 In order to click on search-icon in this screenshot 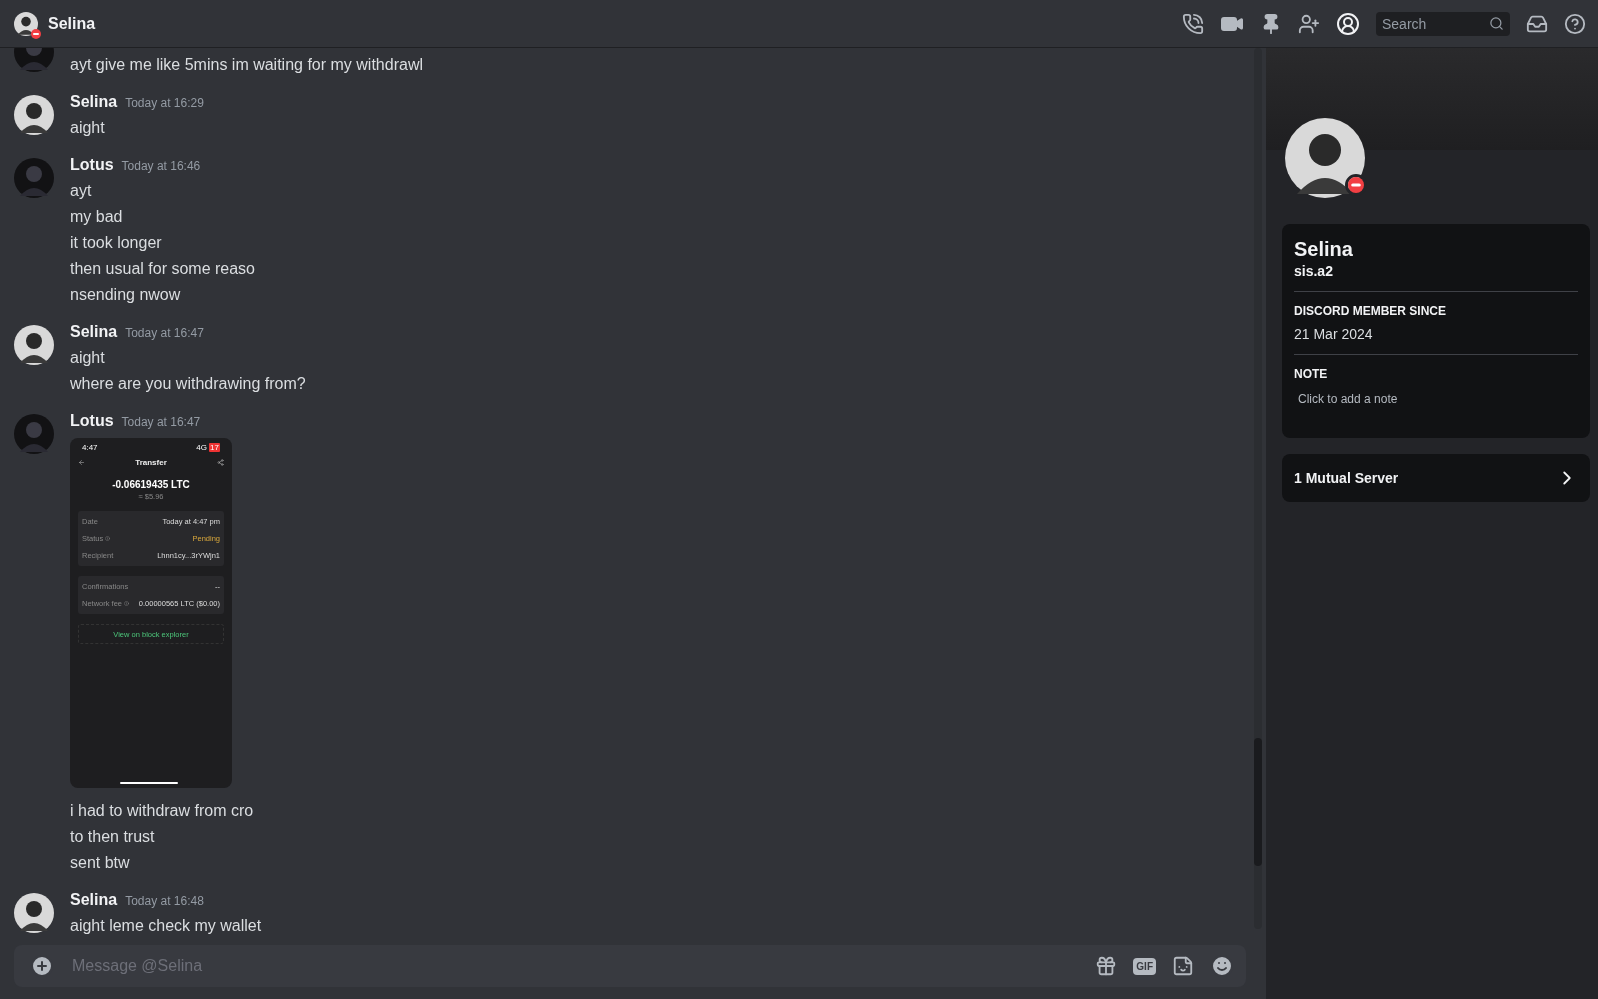, I will do `click(1496, 23)`.